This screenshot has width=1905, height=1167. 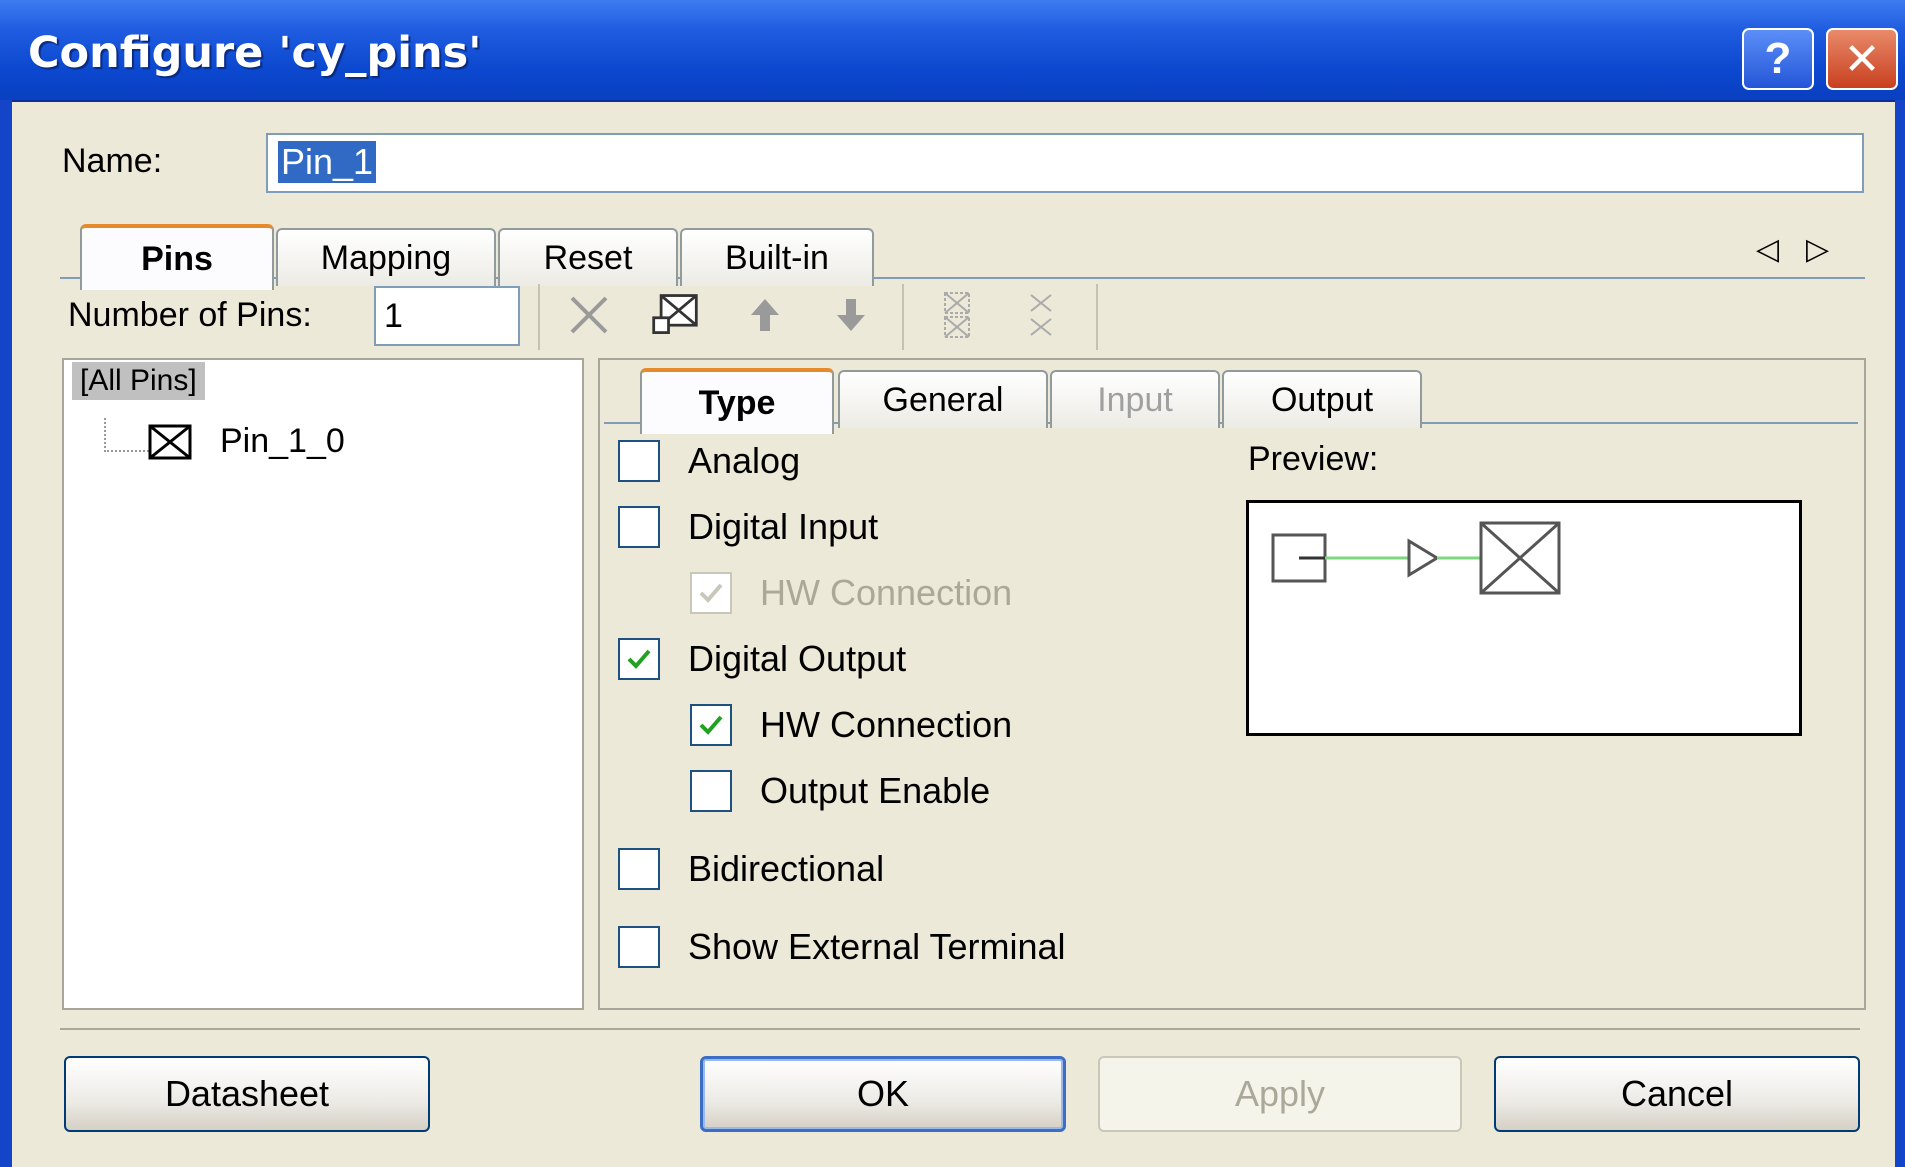 What do you see at coordinates (1416, 558) in the screenshot?
I see `pin-schematic-icon` at bounding box center [1416, 558].